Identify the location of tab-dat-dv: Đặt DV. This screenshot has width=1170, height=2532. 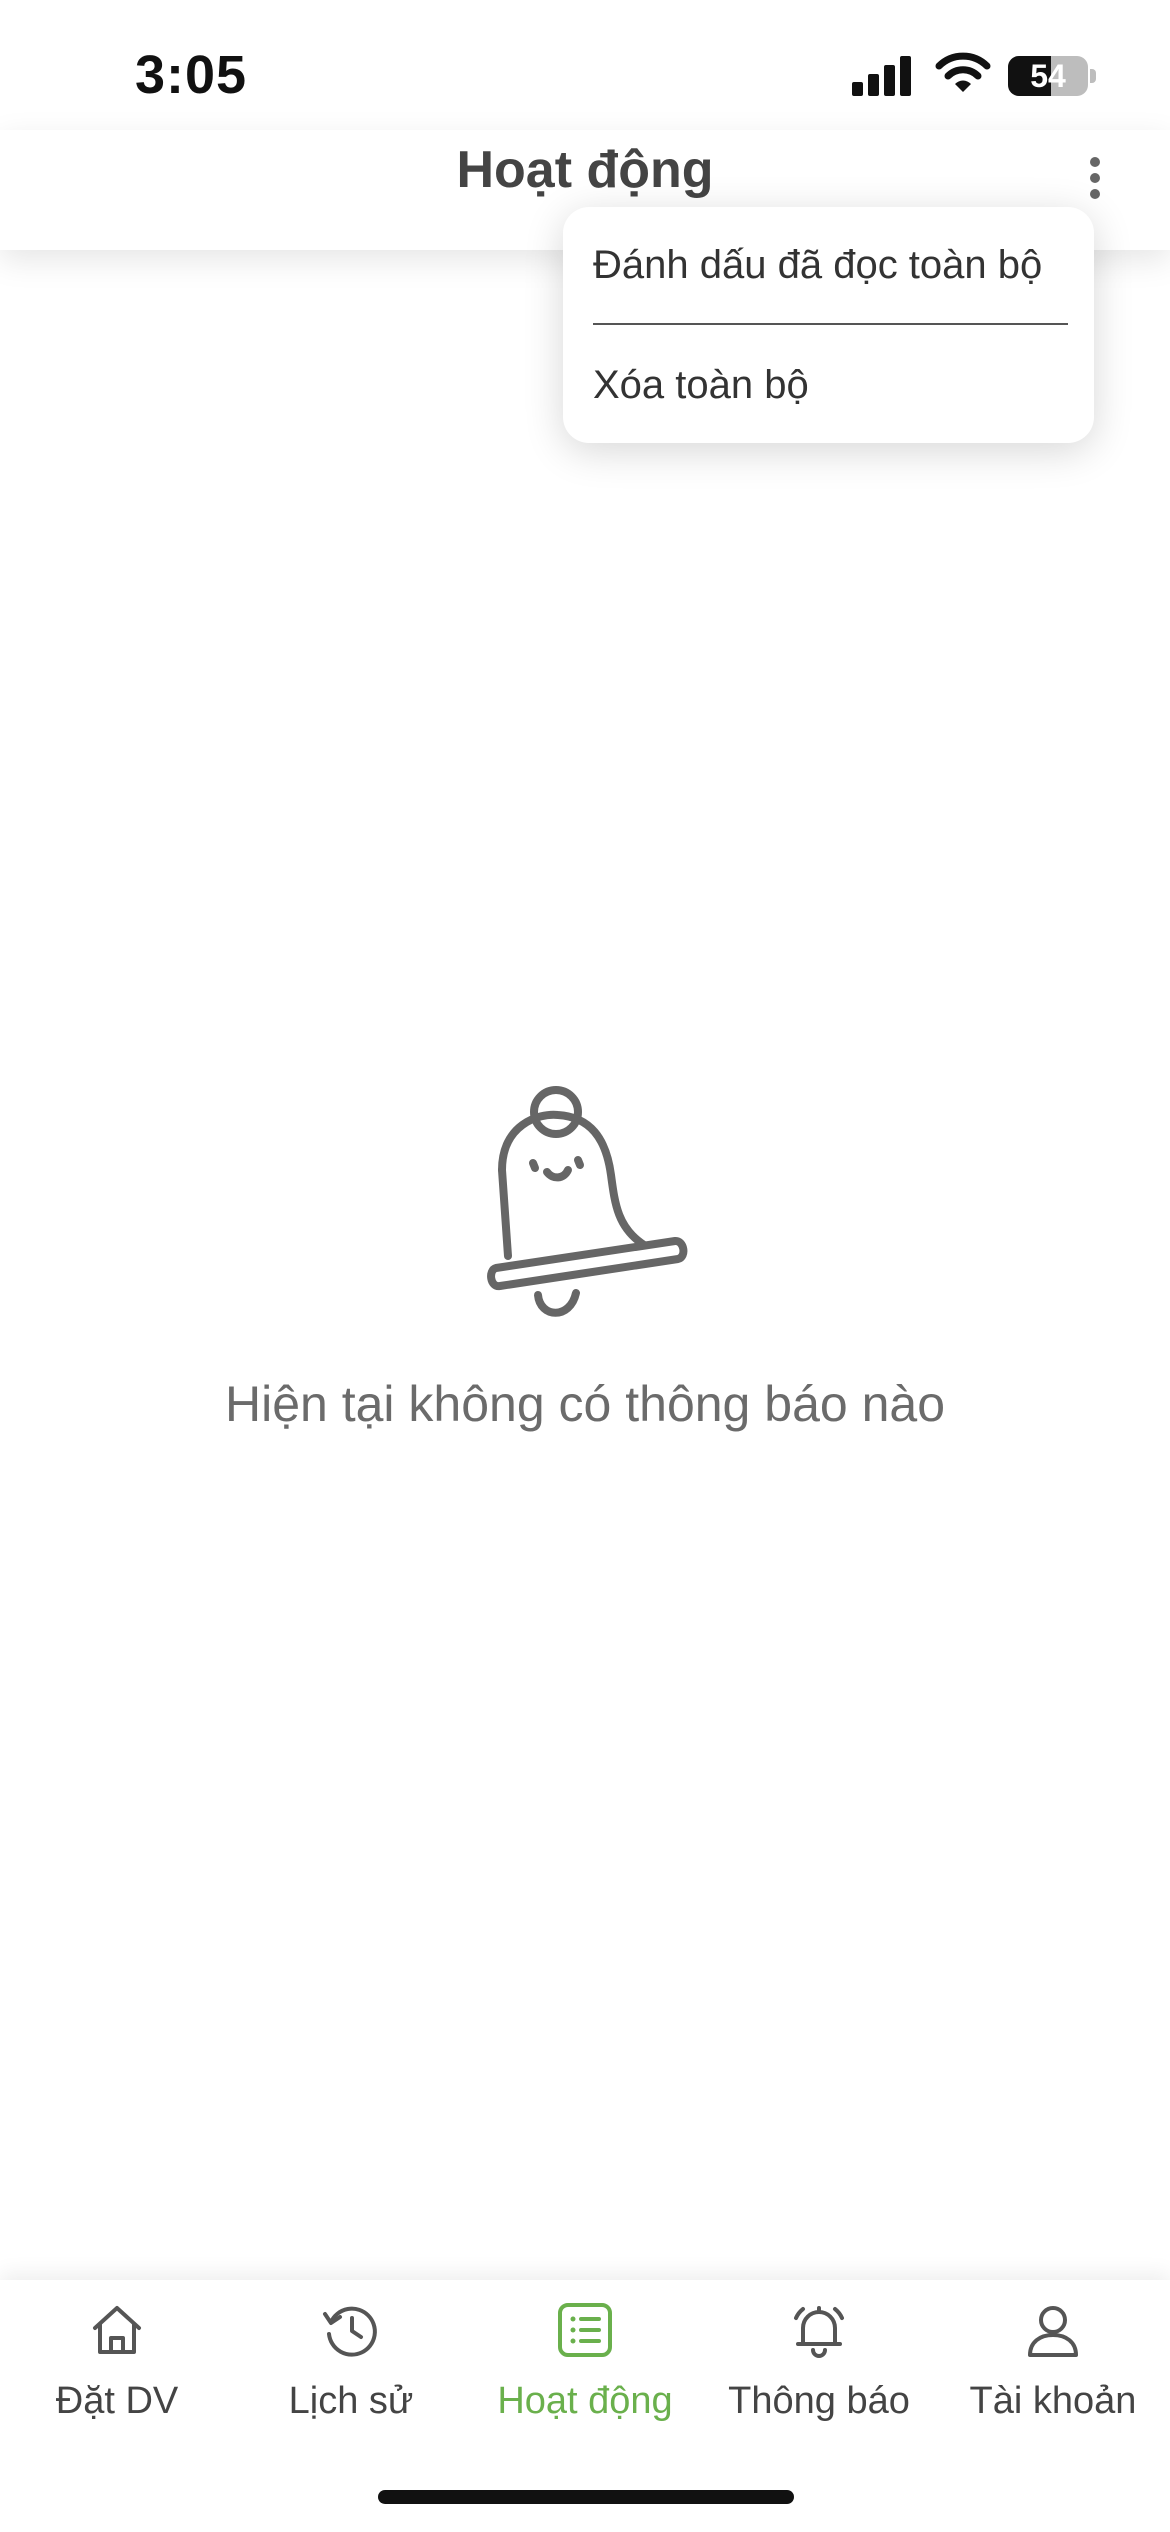
(117, 2375).